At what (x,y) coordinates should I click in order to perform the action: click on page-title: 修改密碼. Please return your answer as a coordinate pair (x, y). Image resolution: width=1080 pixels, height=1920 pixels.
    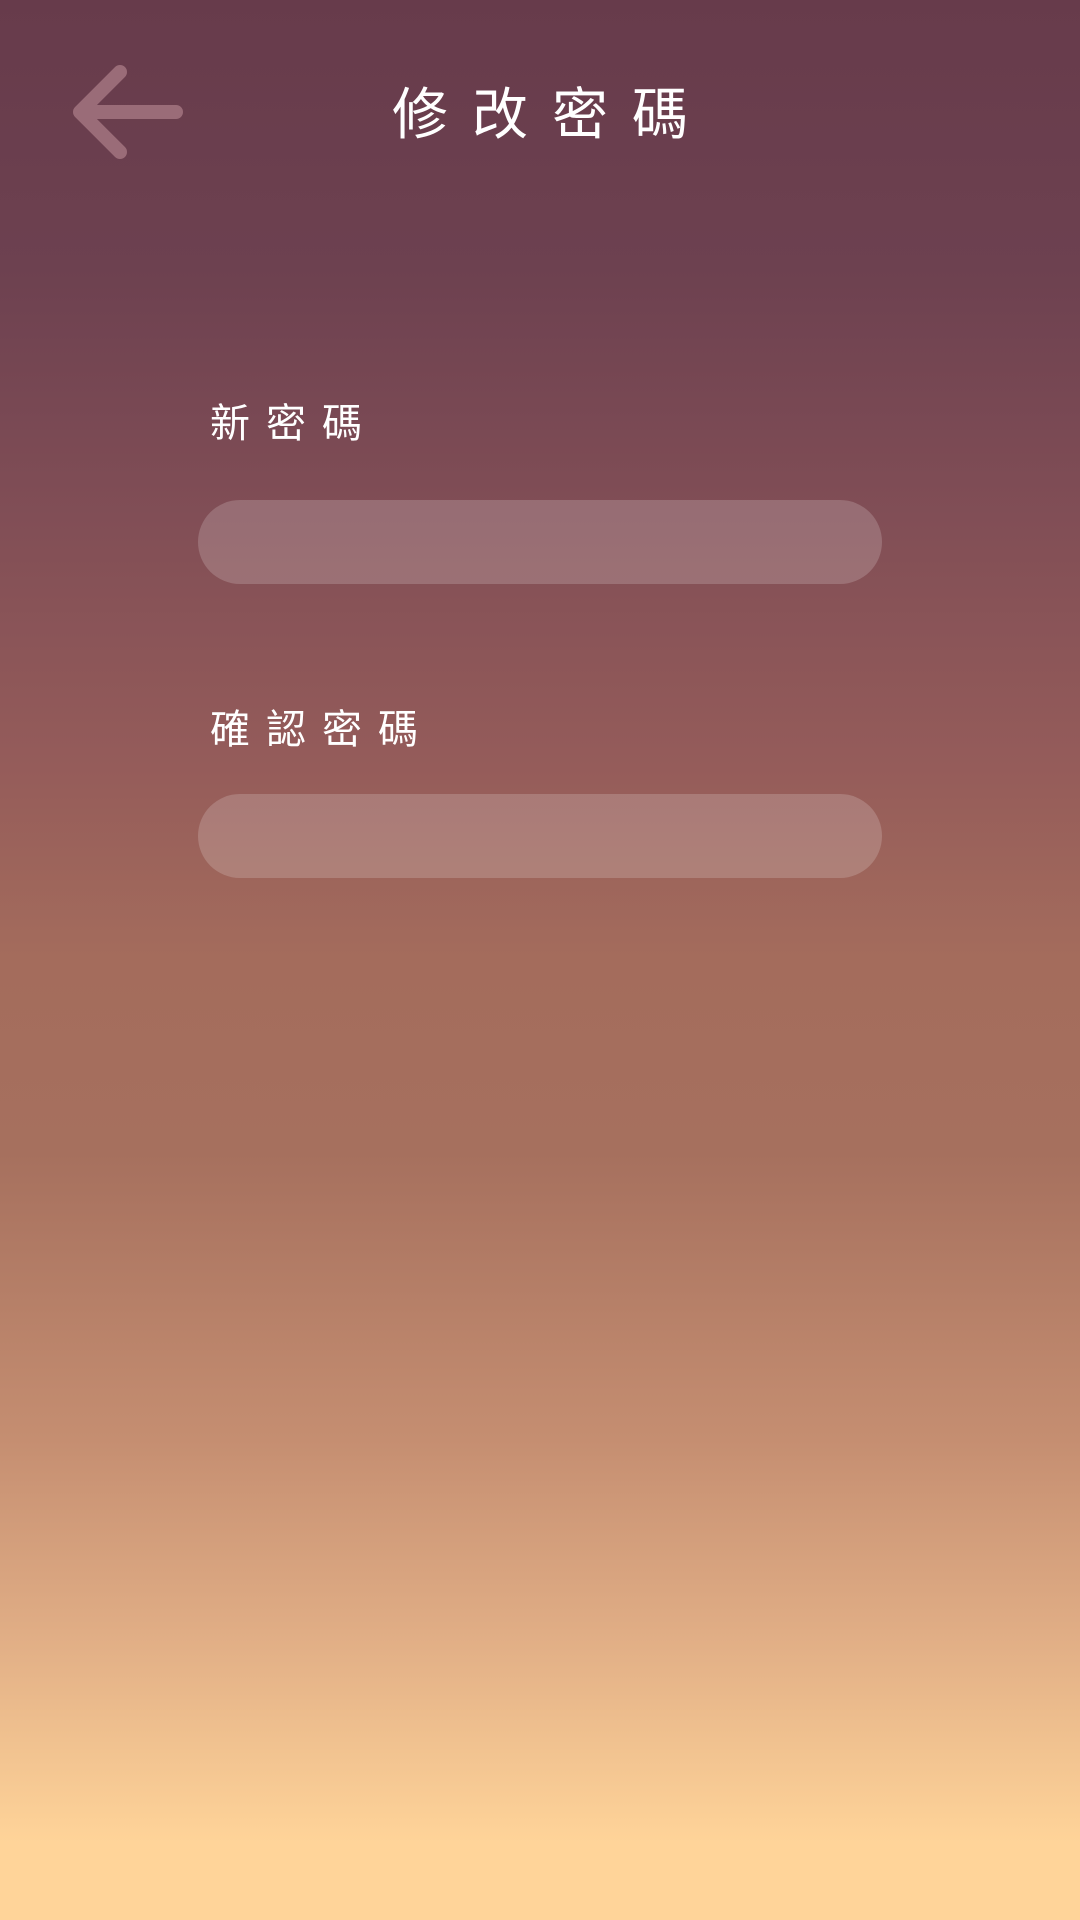
    Looking at the image, I should click on (552, 115).